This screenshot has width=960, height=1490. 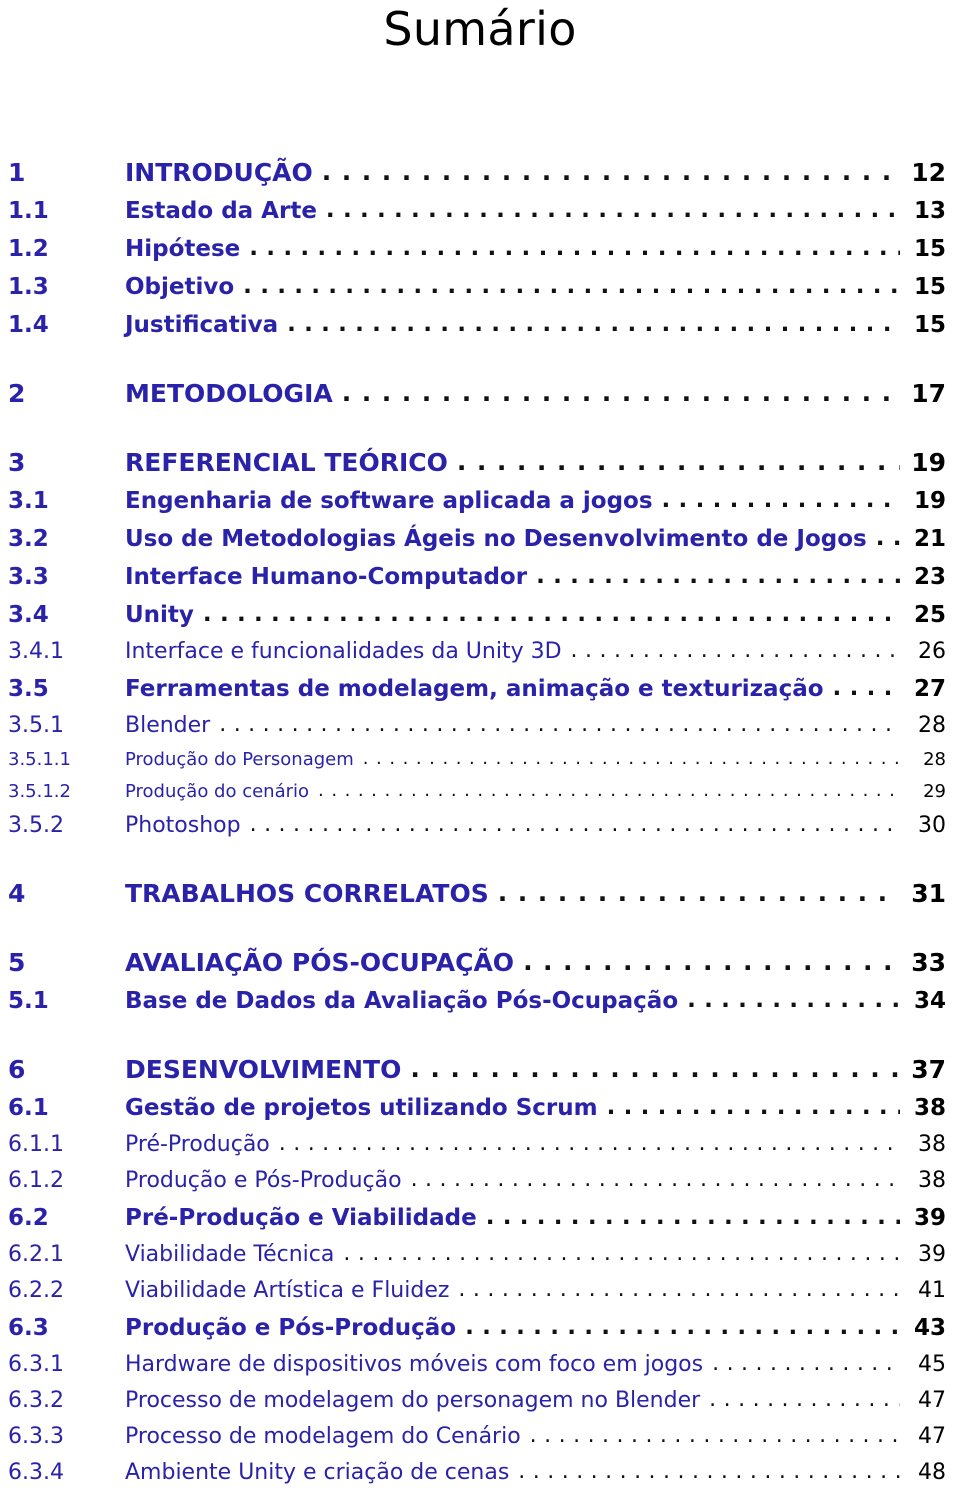 I want to click on toc-entry-number: 1.2, so click(x=28, y=249).